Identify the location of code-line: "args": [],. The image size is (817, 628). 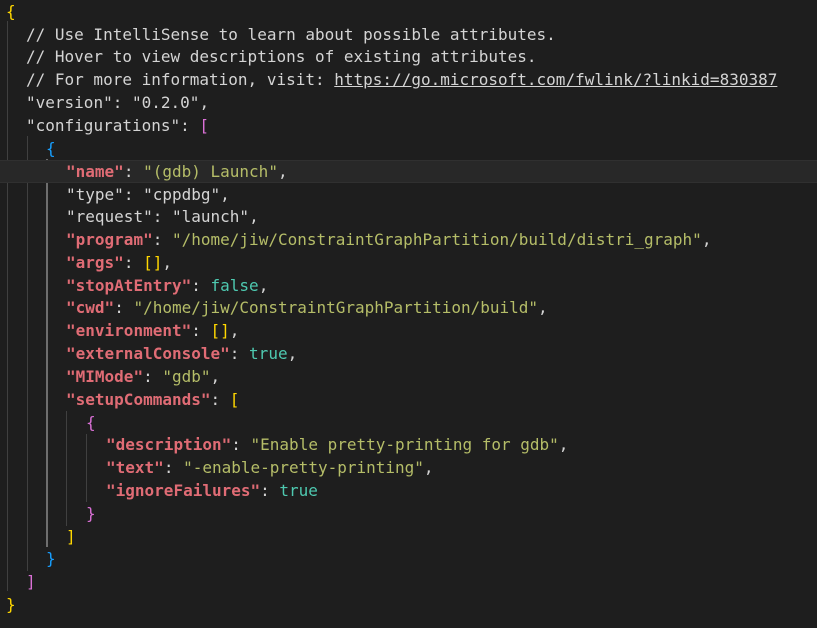
(441, 262).